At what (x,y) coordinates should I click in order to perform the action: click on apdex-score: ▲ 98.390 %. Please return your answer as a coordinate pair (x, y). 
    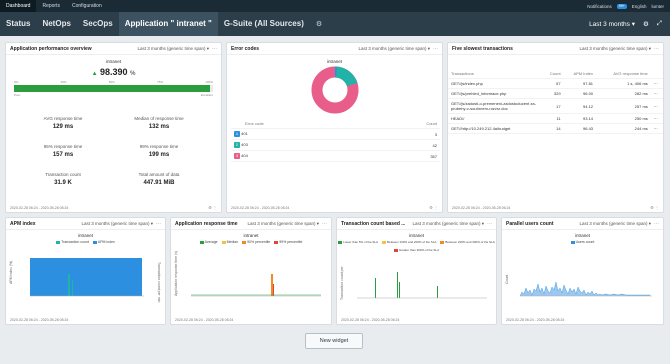
    Looking at the image, I should click on (113, 72).